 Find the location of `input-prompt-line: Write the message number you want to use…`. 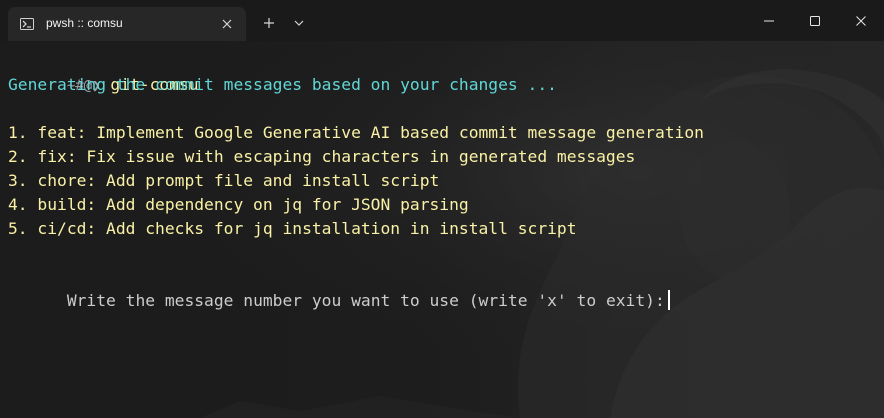

input-prompt-line: Write the message number you want to use… is located at coordinates (339, 301).